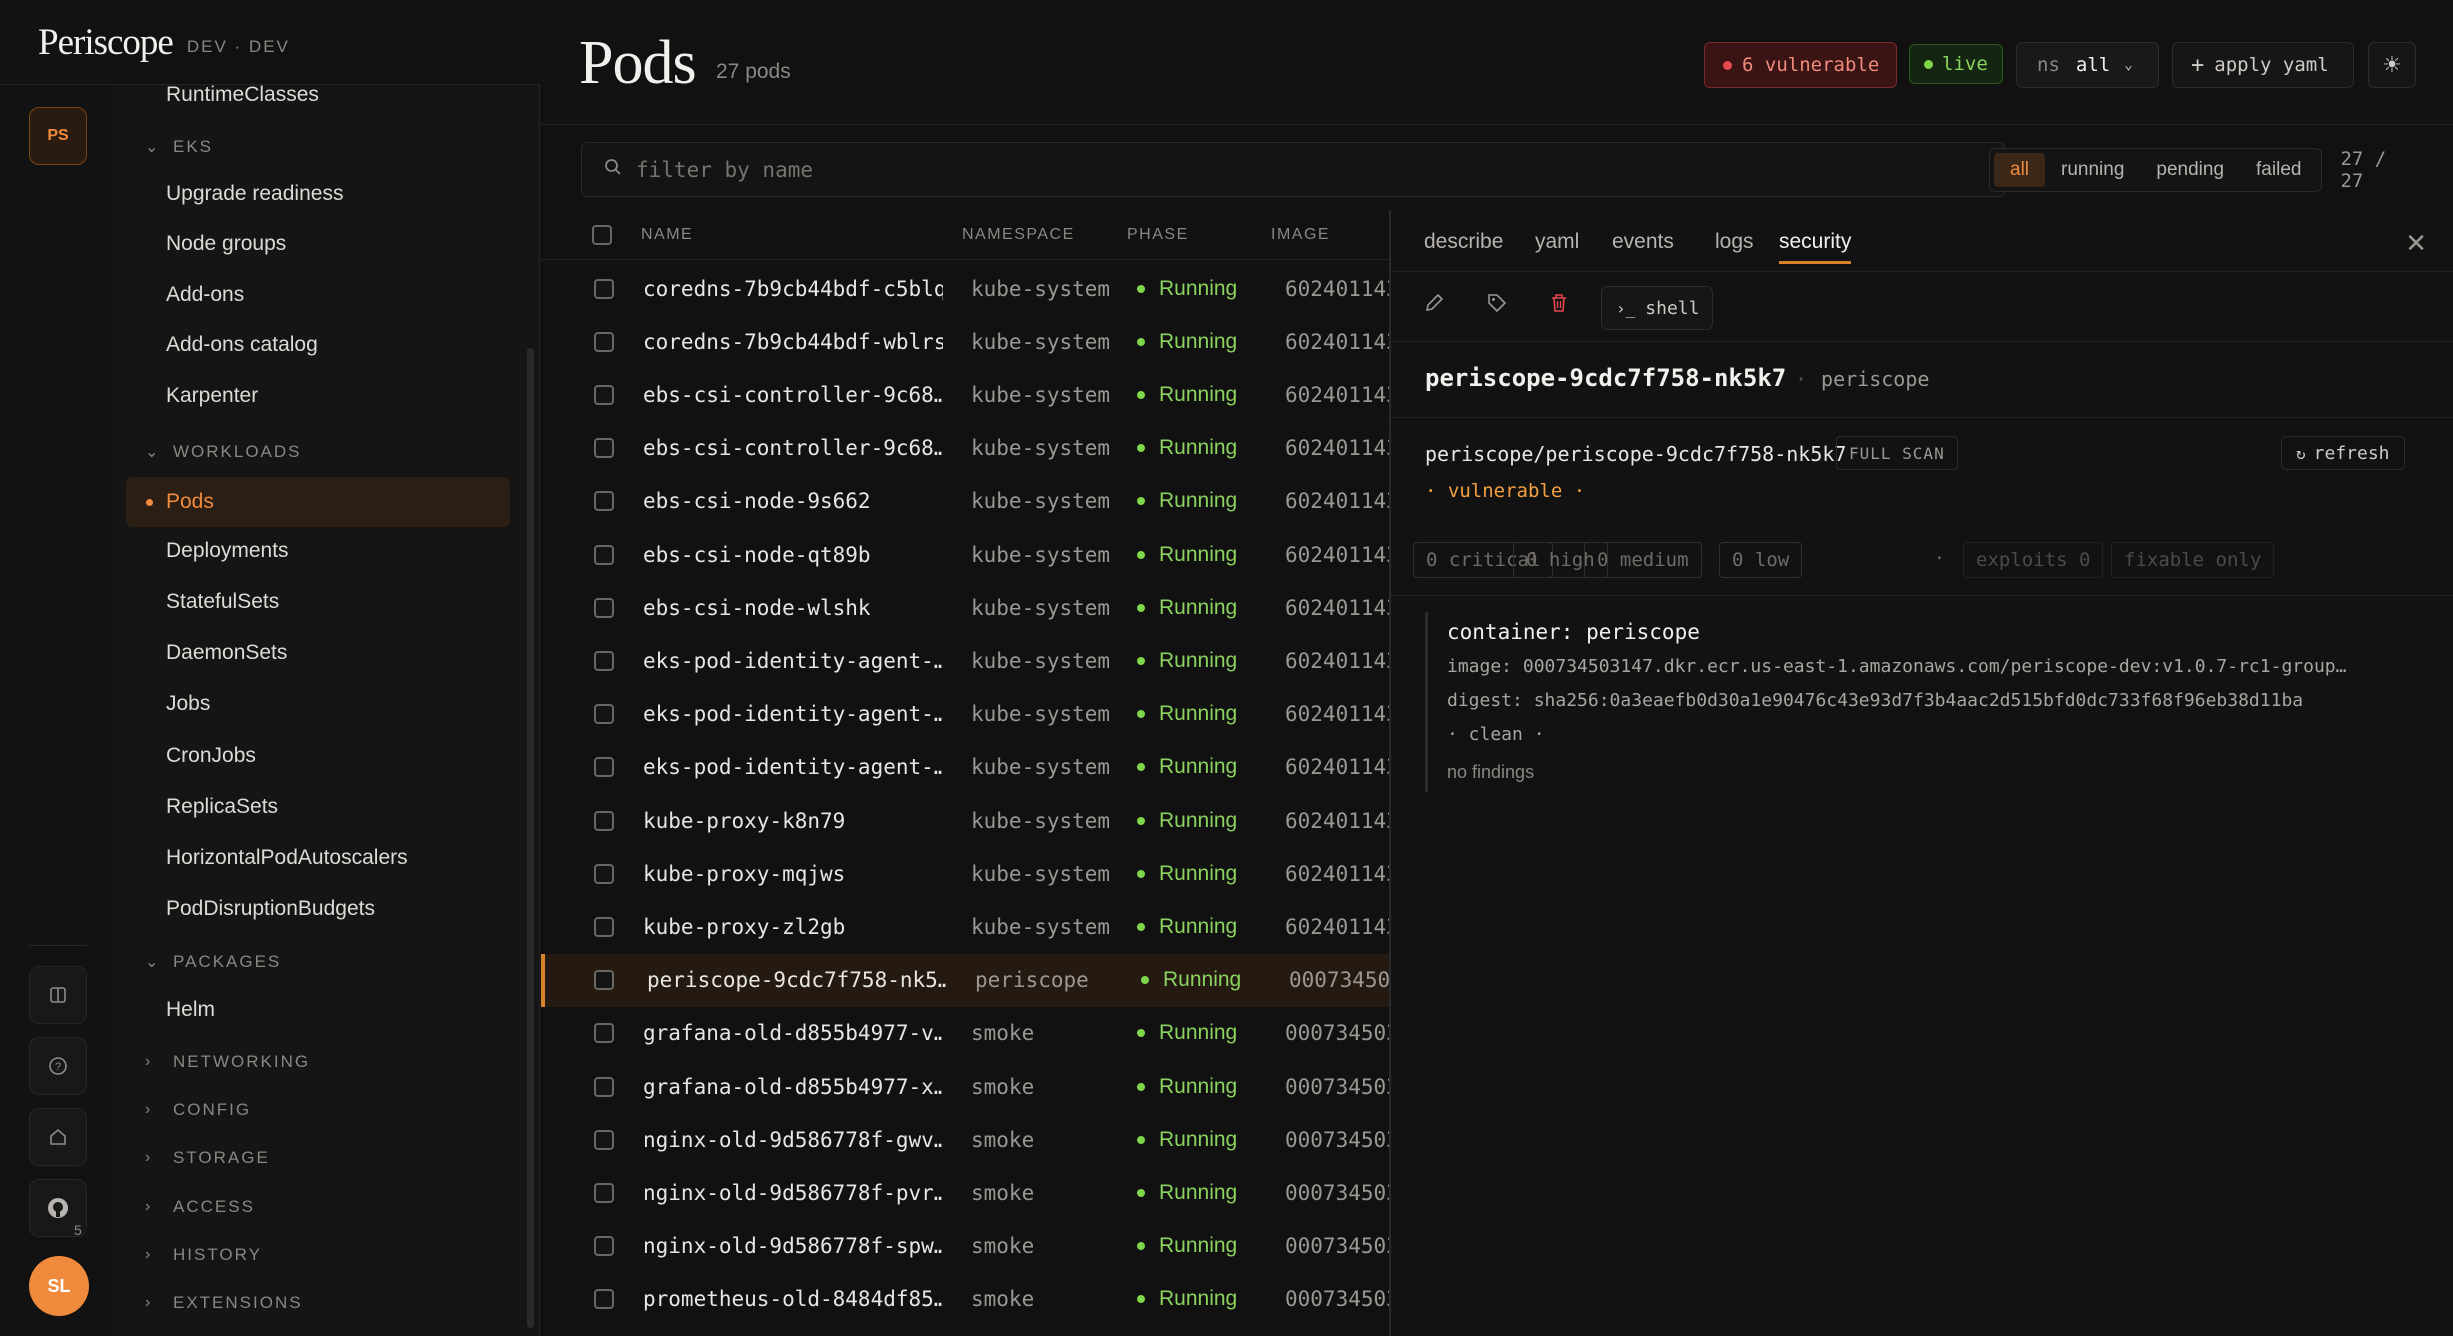 This screenshot has width=2453, height=1336. What do you see at coordinates (2092, 170) in the screenshot?
I see `filter-running: running` at bounding box center [2092, 170].